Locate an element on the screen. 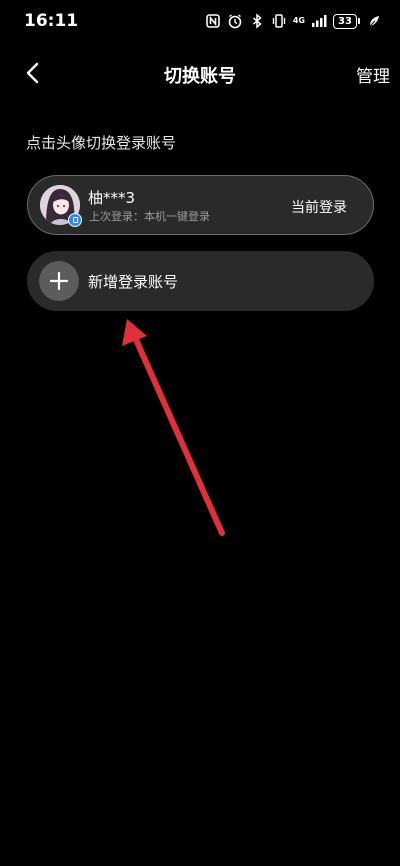 This screenshot has width=400, height=866. nfc-icon is located at coordinates (213, 21).